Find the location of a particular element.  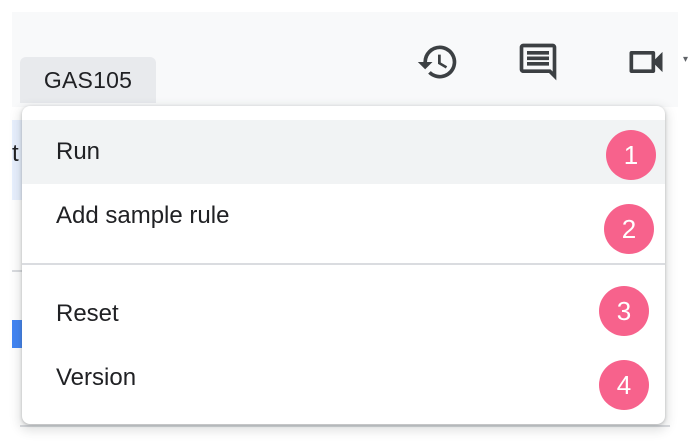

menu-item-add-sample-rule: Add sample rule is located at coordinates (343, 216).